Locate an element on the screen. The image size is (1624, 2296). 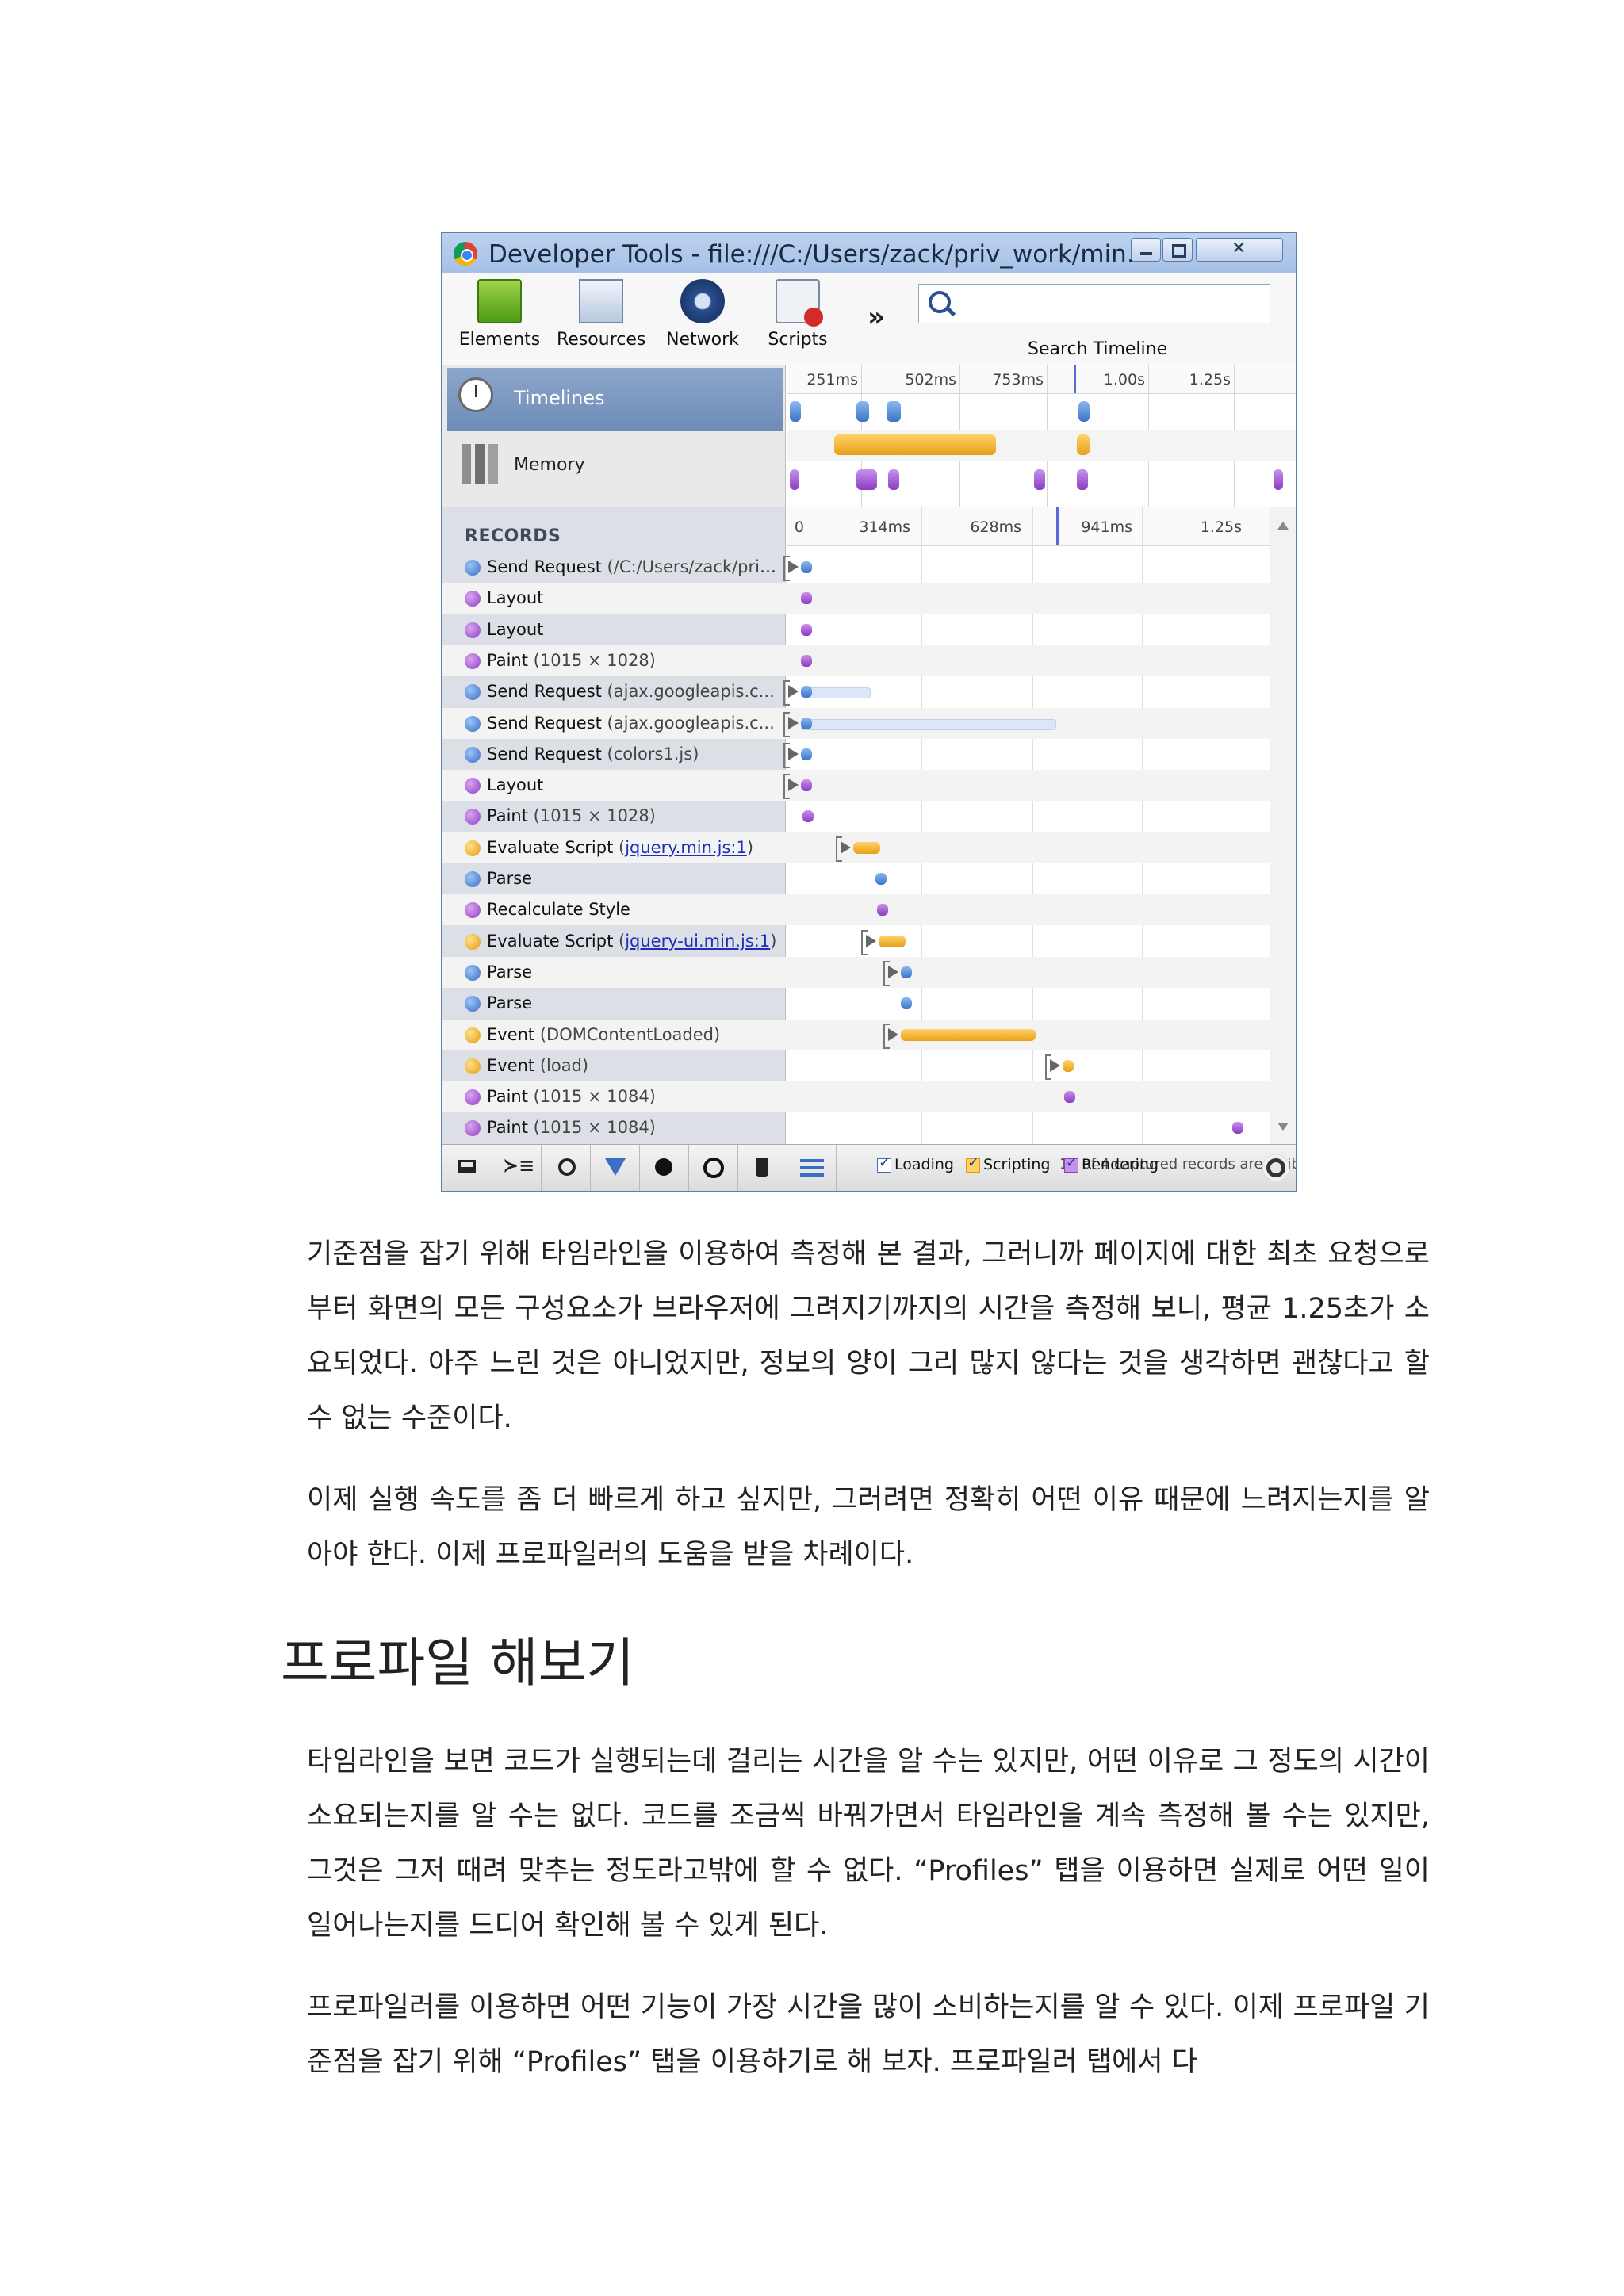
filter-scripting-checkbox: Scripting is located at coordinates (1008, 1167).